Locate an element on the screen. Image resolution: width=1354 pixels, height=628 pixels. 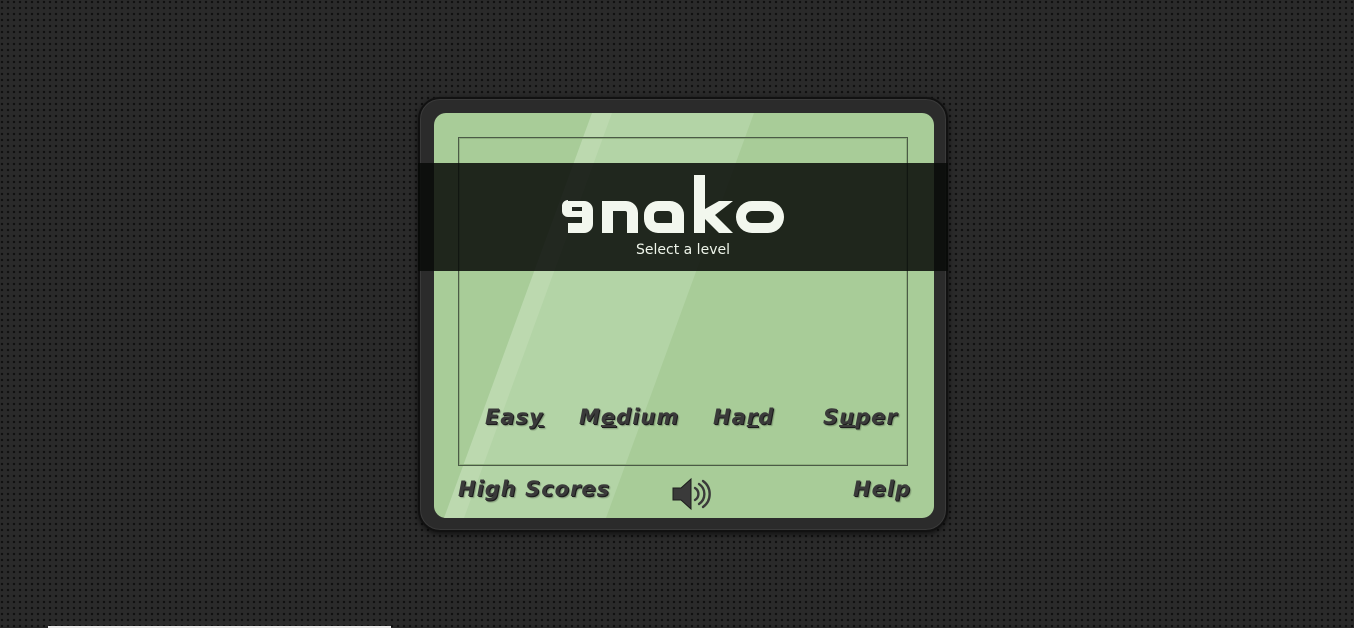
help-label: Help is located at coordinates (882, 489).